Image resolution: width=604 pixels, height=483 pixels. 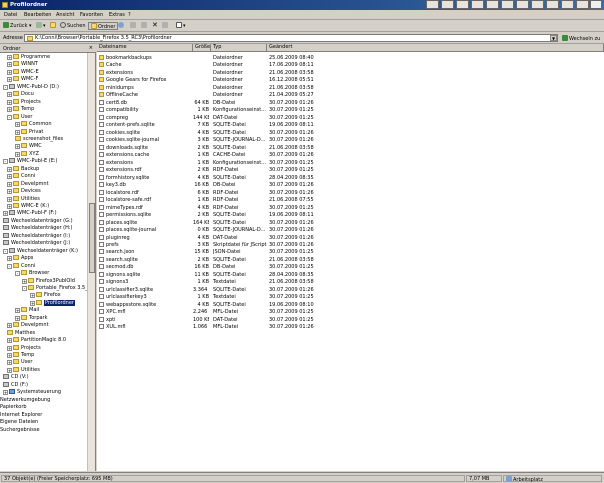 I want to click on menu-favorites: Favoriten, so click(x=91, y=15).